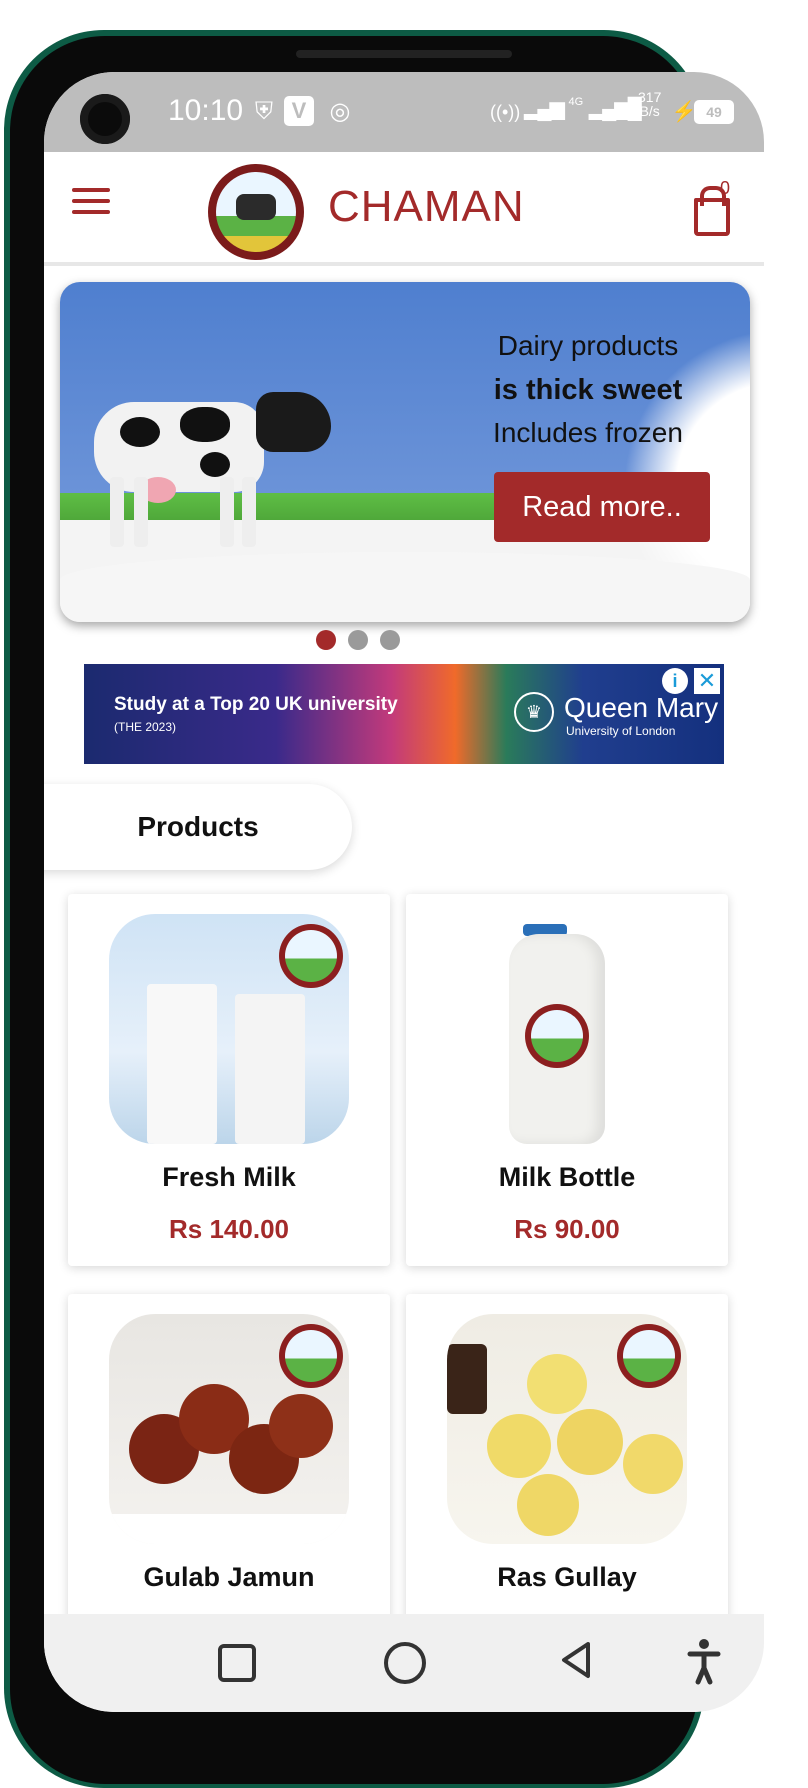 The width and height of the screenshot is (808, 1788). Describe the element at coordinates (707, 681) in the screenshot. I see `ad-close-icon: ✕` at that location.